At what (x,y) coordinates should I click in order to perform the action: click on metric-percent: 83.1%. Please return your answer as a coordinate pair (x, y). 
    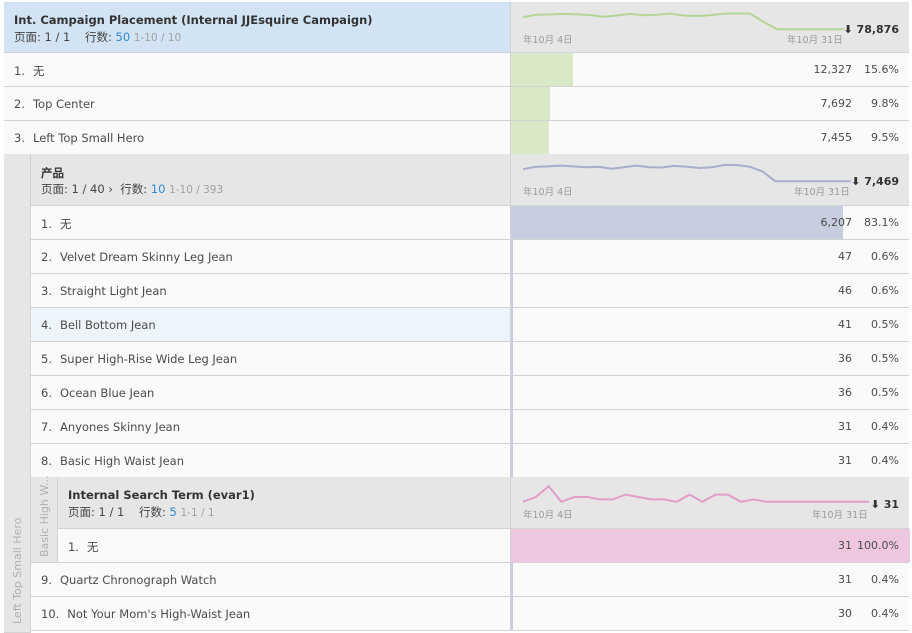
    Looking at the image, I should click on (881, 222).